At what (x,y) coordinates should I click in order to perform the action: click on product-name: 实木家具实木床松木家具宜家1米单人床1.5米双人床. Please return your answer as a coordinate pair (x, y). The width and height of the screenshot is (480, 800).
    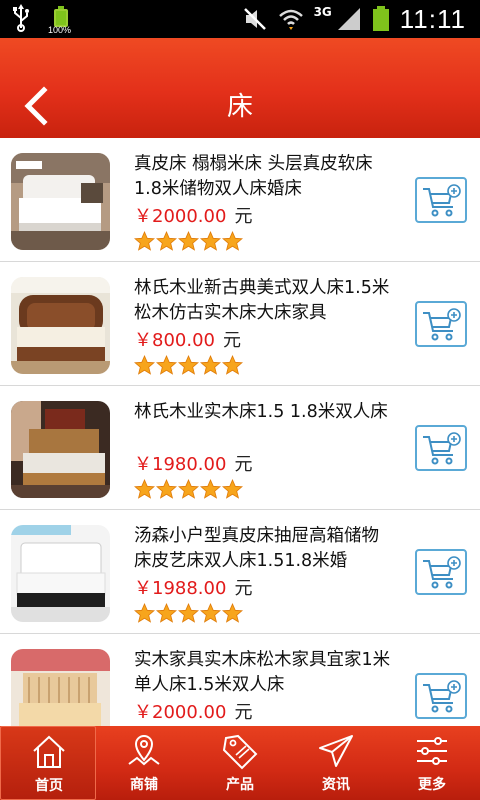
    Looking at the image, I should click on (265, 673).